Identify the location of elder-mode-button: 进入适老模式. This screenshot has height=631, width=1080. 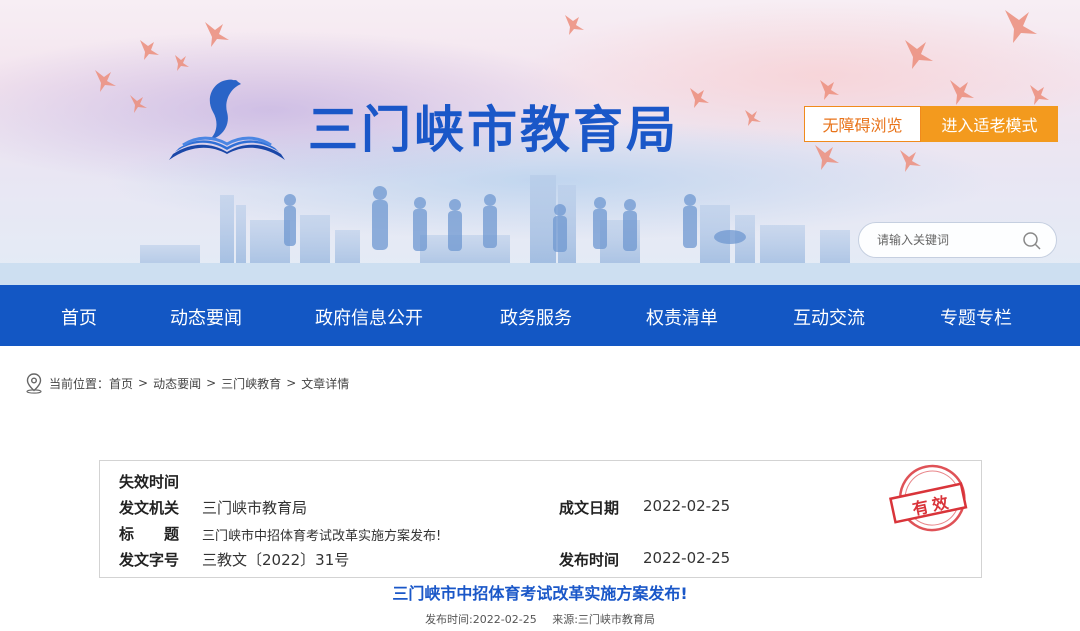
(989, 124).